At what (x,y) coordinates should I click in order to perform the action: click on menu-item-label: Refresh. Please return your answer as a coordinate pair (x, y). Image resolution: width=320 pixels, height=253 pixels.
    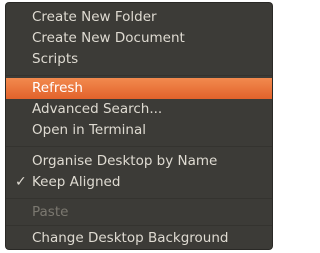
    Looking at the image, I should click on (57, 88).